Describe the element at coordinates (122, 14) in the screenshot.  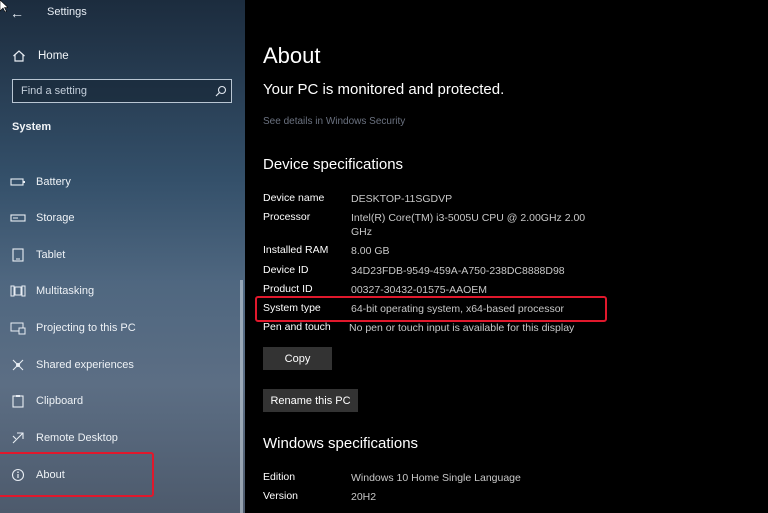
I see `title-bar: ← Settings` at that location.